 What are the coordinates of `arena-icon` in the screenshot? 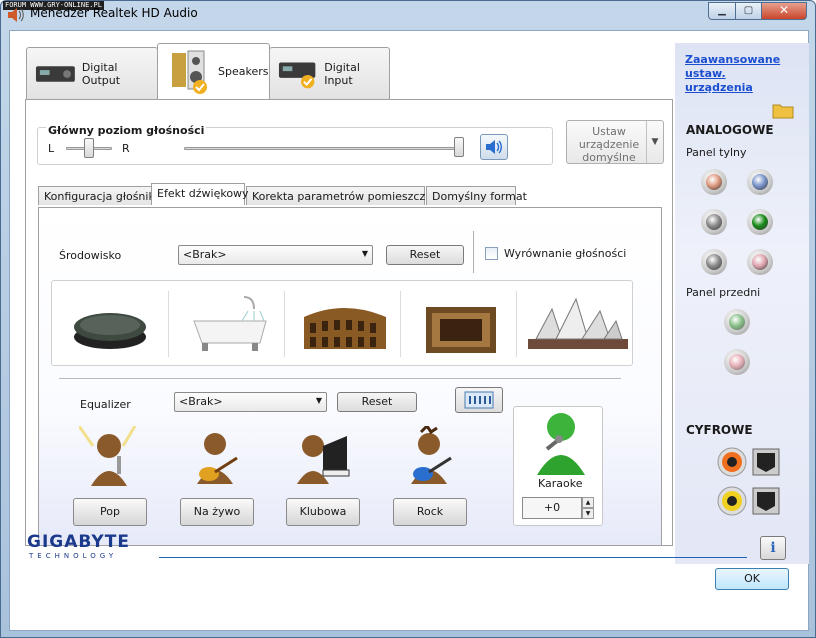 It's located at (461, 330).